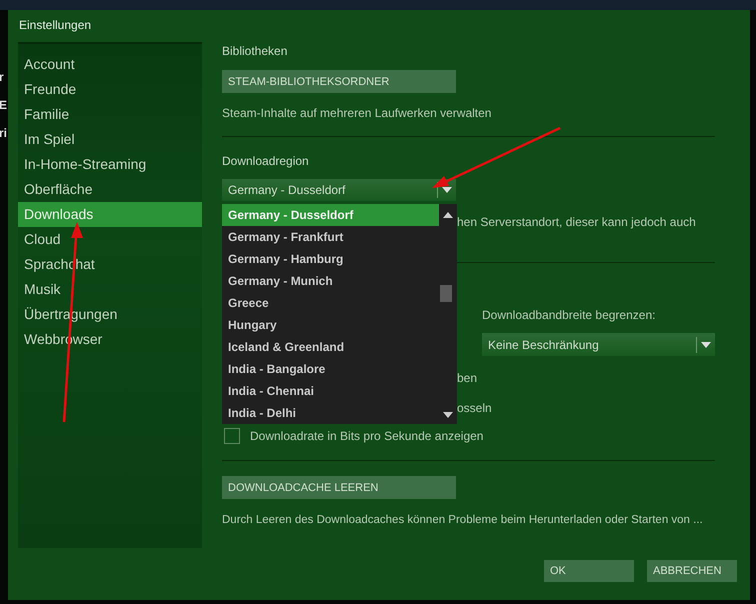  What do you see at coordinates (4, 133) in the screenshot?
I see `background-text: ri` at bounding box center [4, 133].